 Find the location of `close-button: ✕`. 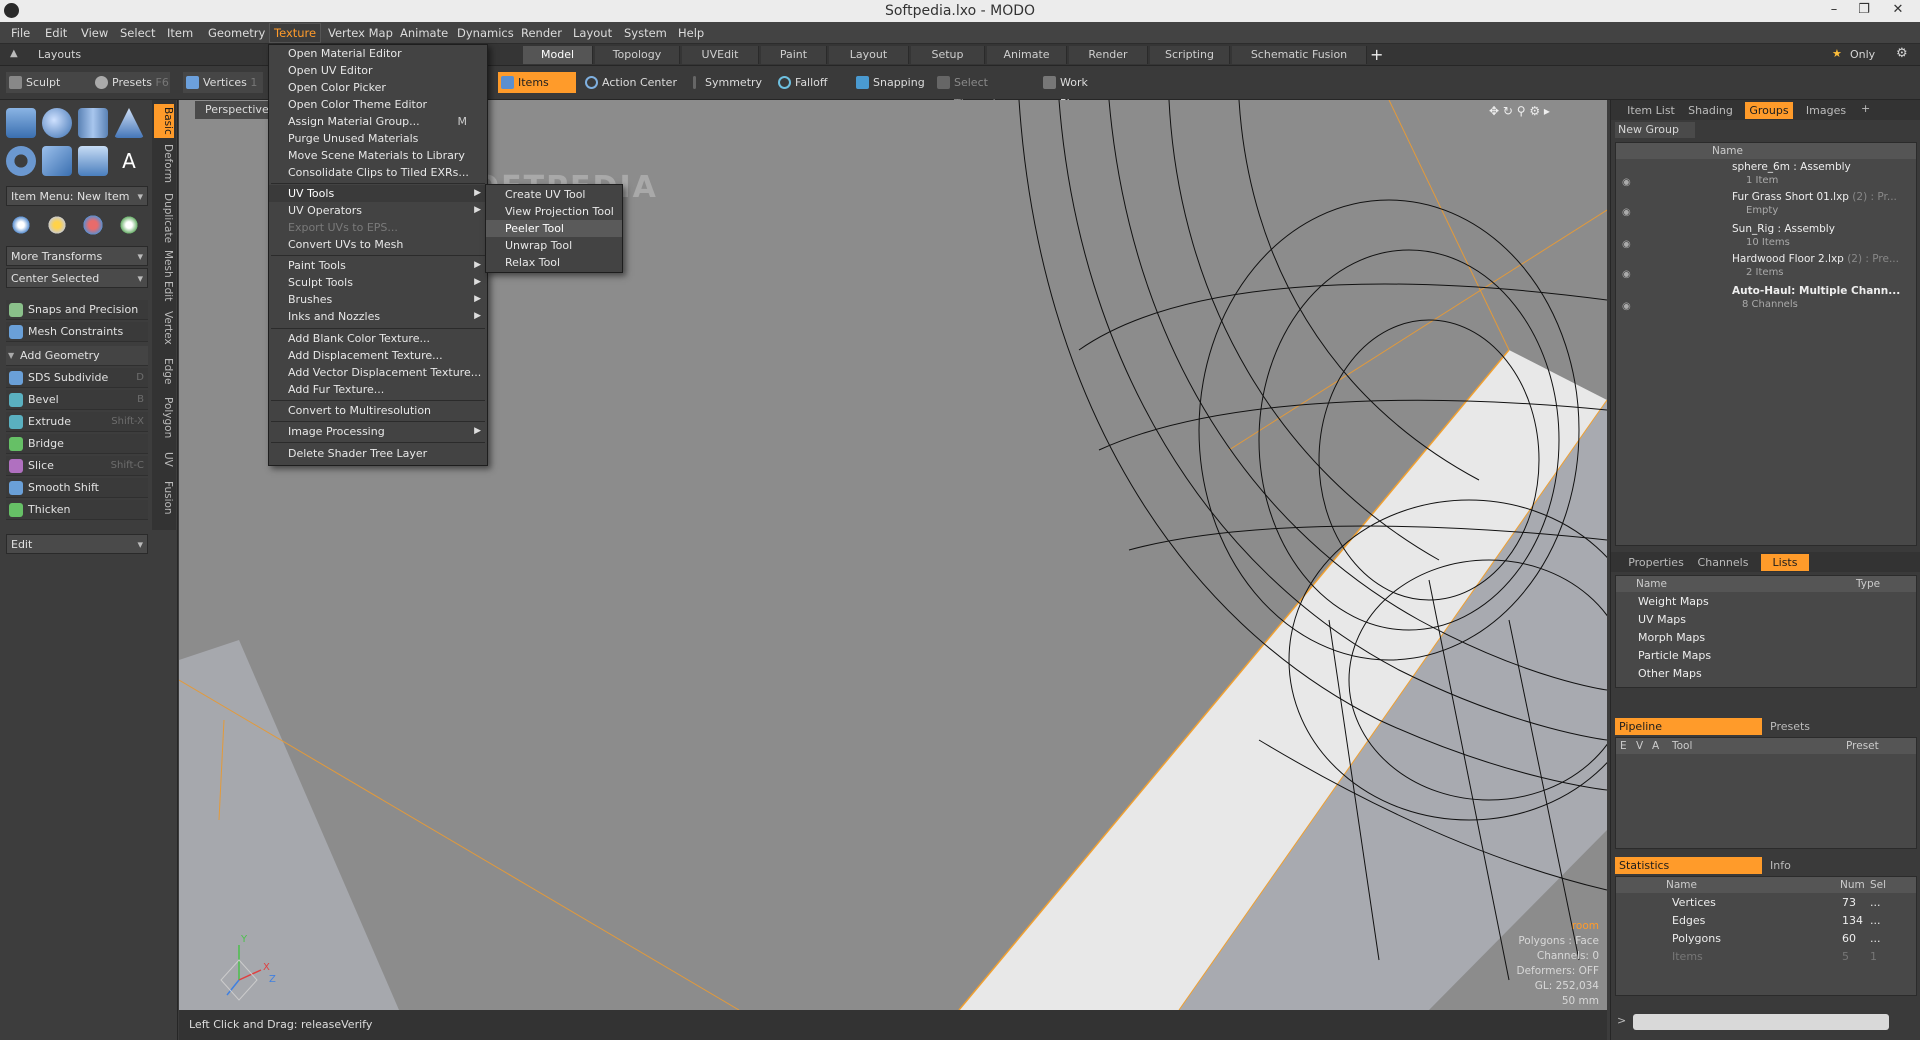

close-button: ✕ is located at coordinates (1898, 11).